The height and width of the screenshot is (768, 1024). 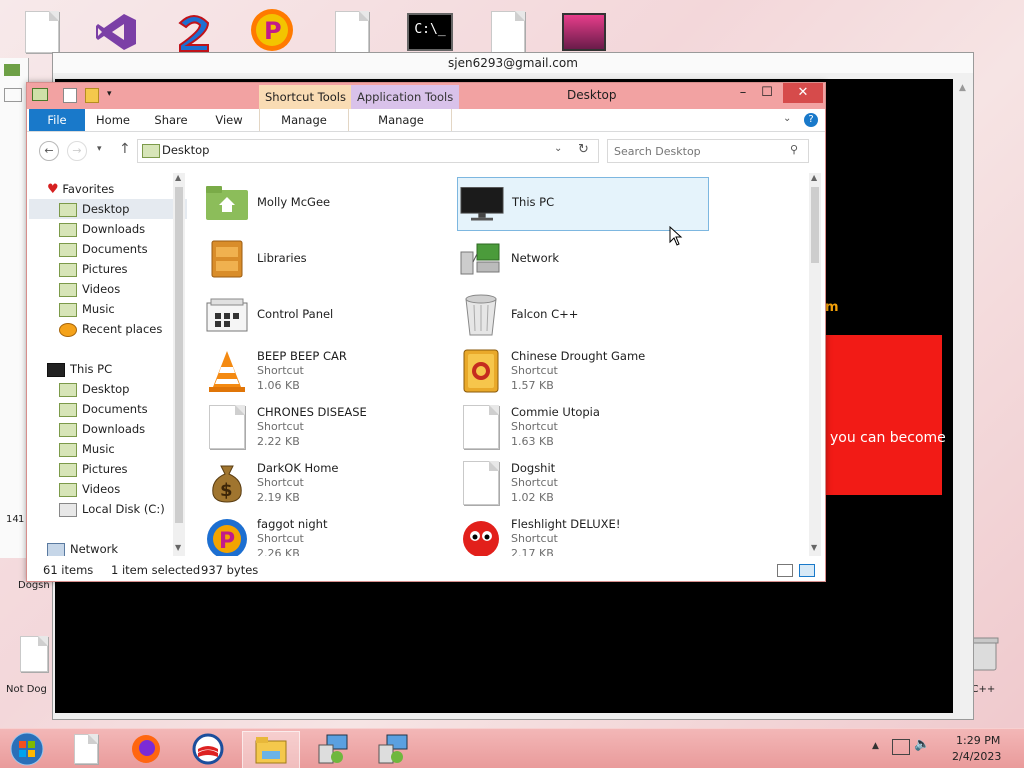 I want to click on tab-file: File, so click(x=57, y=120).